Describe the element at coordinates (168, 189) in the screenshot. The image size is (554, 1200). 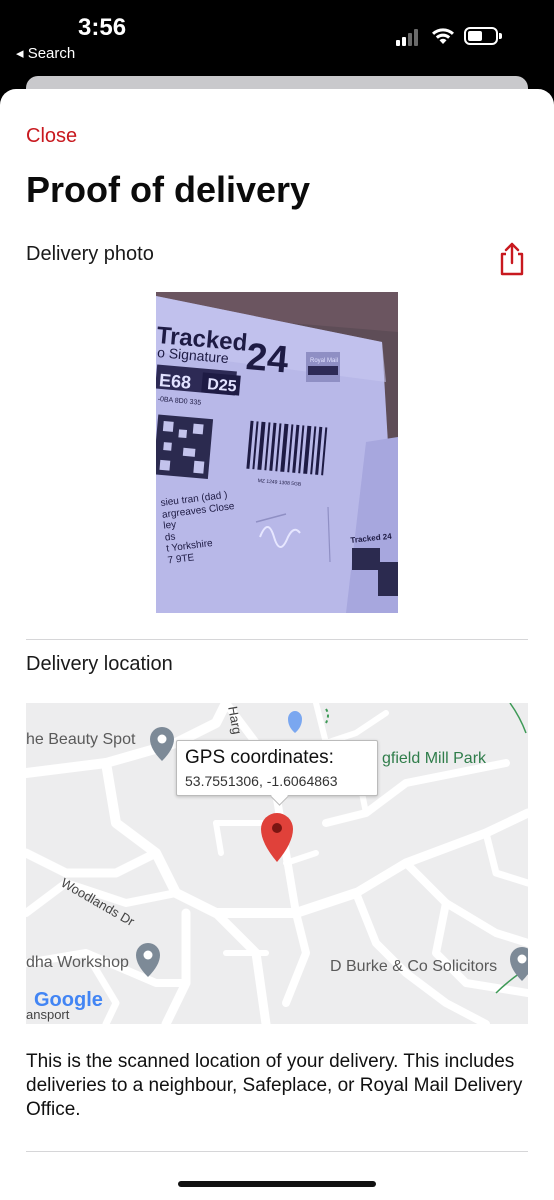
I see `page-title: Proof of delivery` at that location.